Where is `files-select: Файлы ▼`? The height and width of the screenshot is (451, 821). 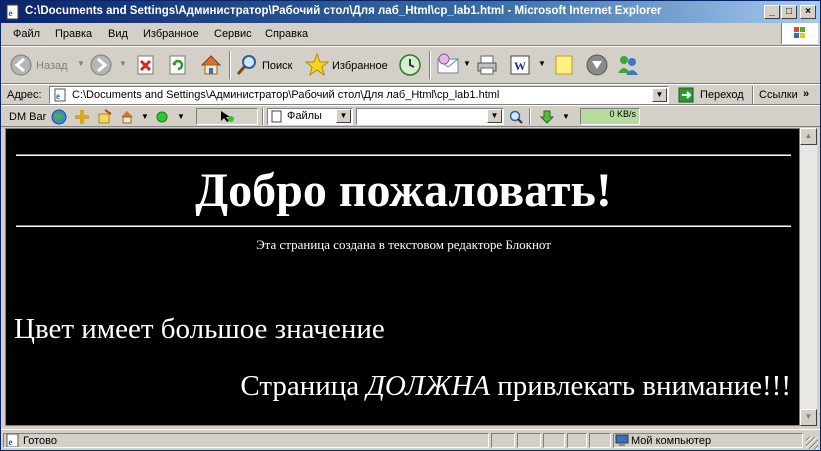
files-select: Файлы ▼ is located at coordinates (310, 116).